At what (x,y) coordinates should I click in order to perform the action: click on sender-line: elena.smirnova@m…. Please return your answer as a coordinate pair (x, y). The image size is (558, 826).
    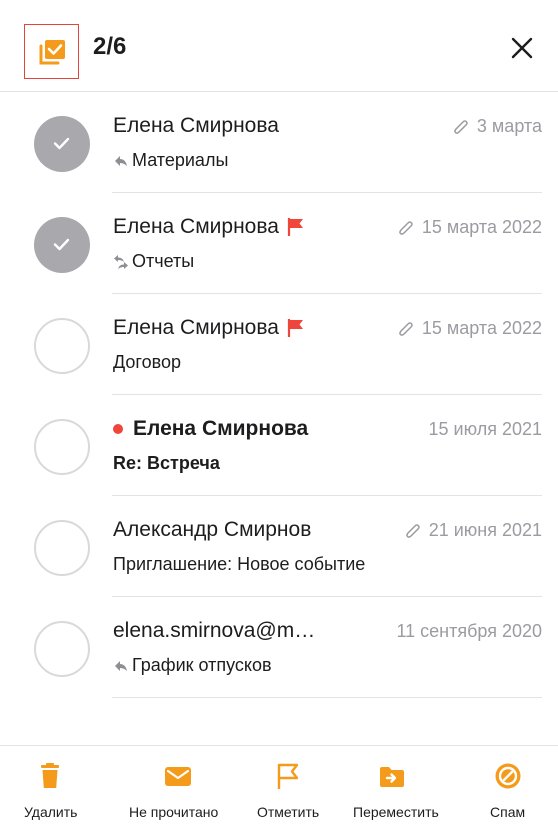
    Looking at the image, I should click on (214, 631).